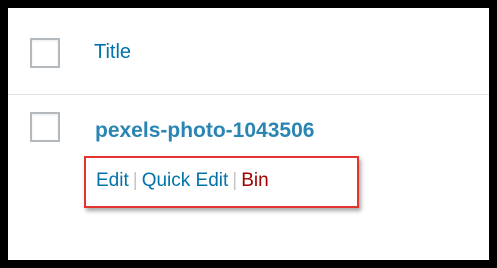 This screenshot has width=497, height=268. I want to click on edit-link: Edit, so click(112, 180).